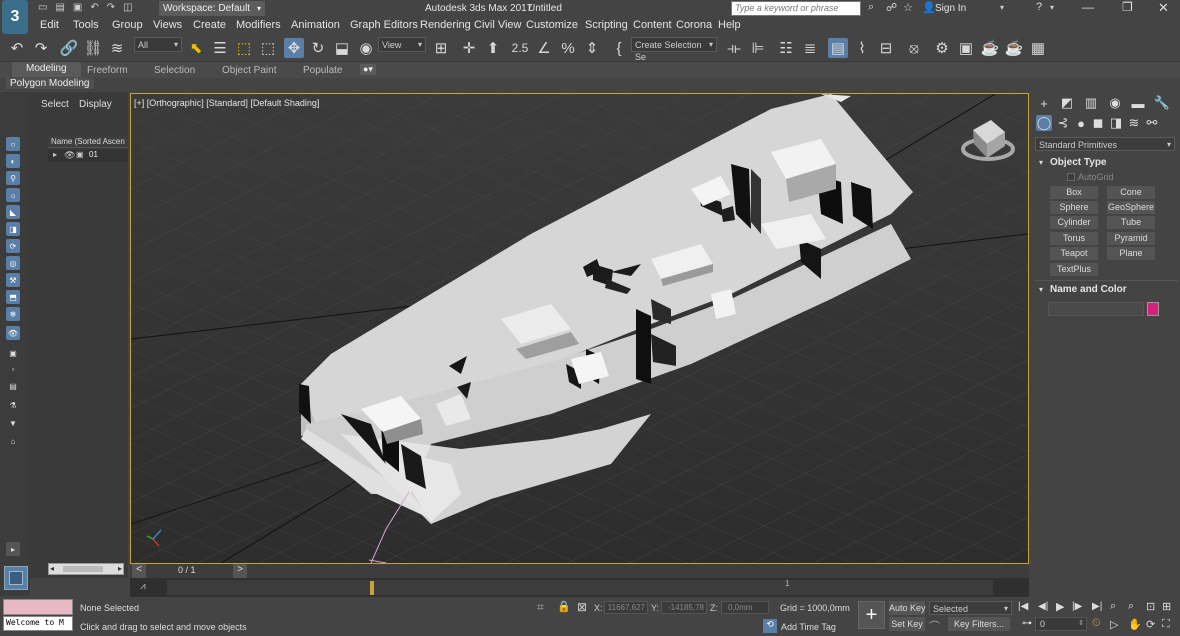  What do you see at coordinates (441, 48) in the screenshot?
I see `pivot-center-icon: ⊞` at bounding box center [441, 48].